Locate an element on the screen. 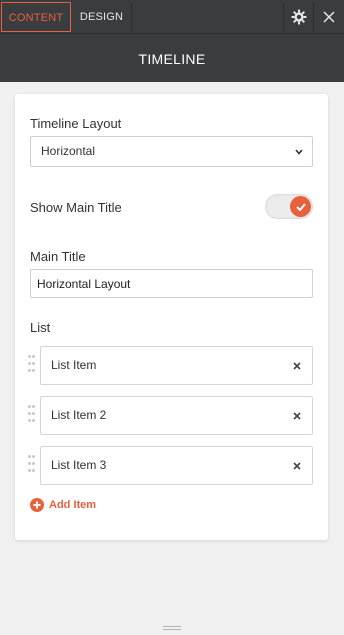 The image size is (344, 635). main-title-input is located at coordinates (171, 283).